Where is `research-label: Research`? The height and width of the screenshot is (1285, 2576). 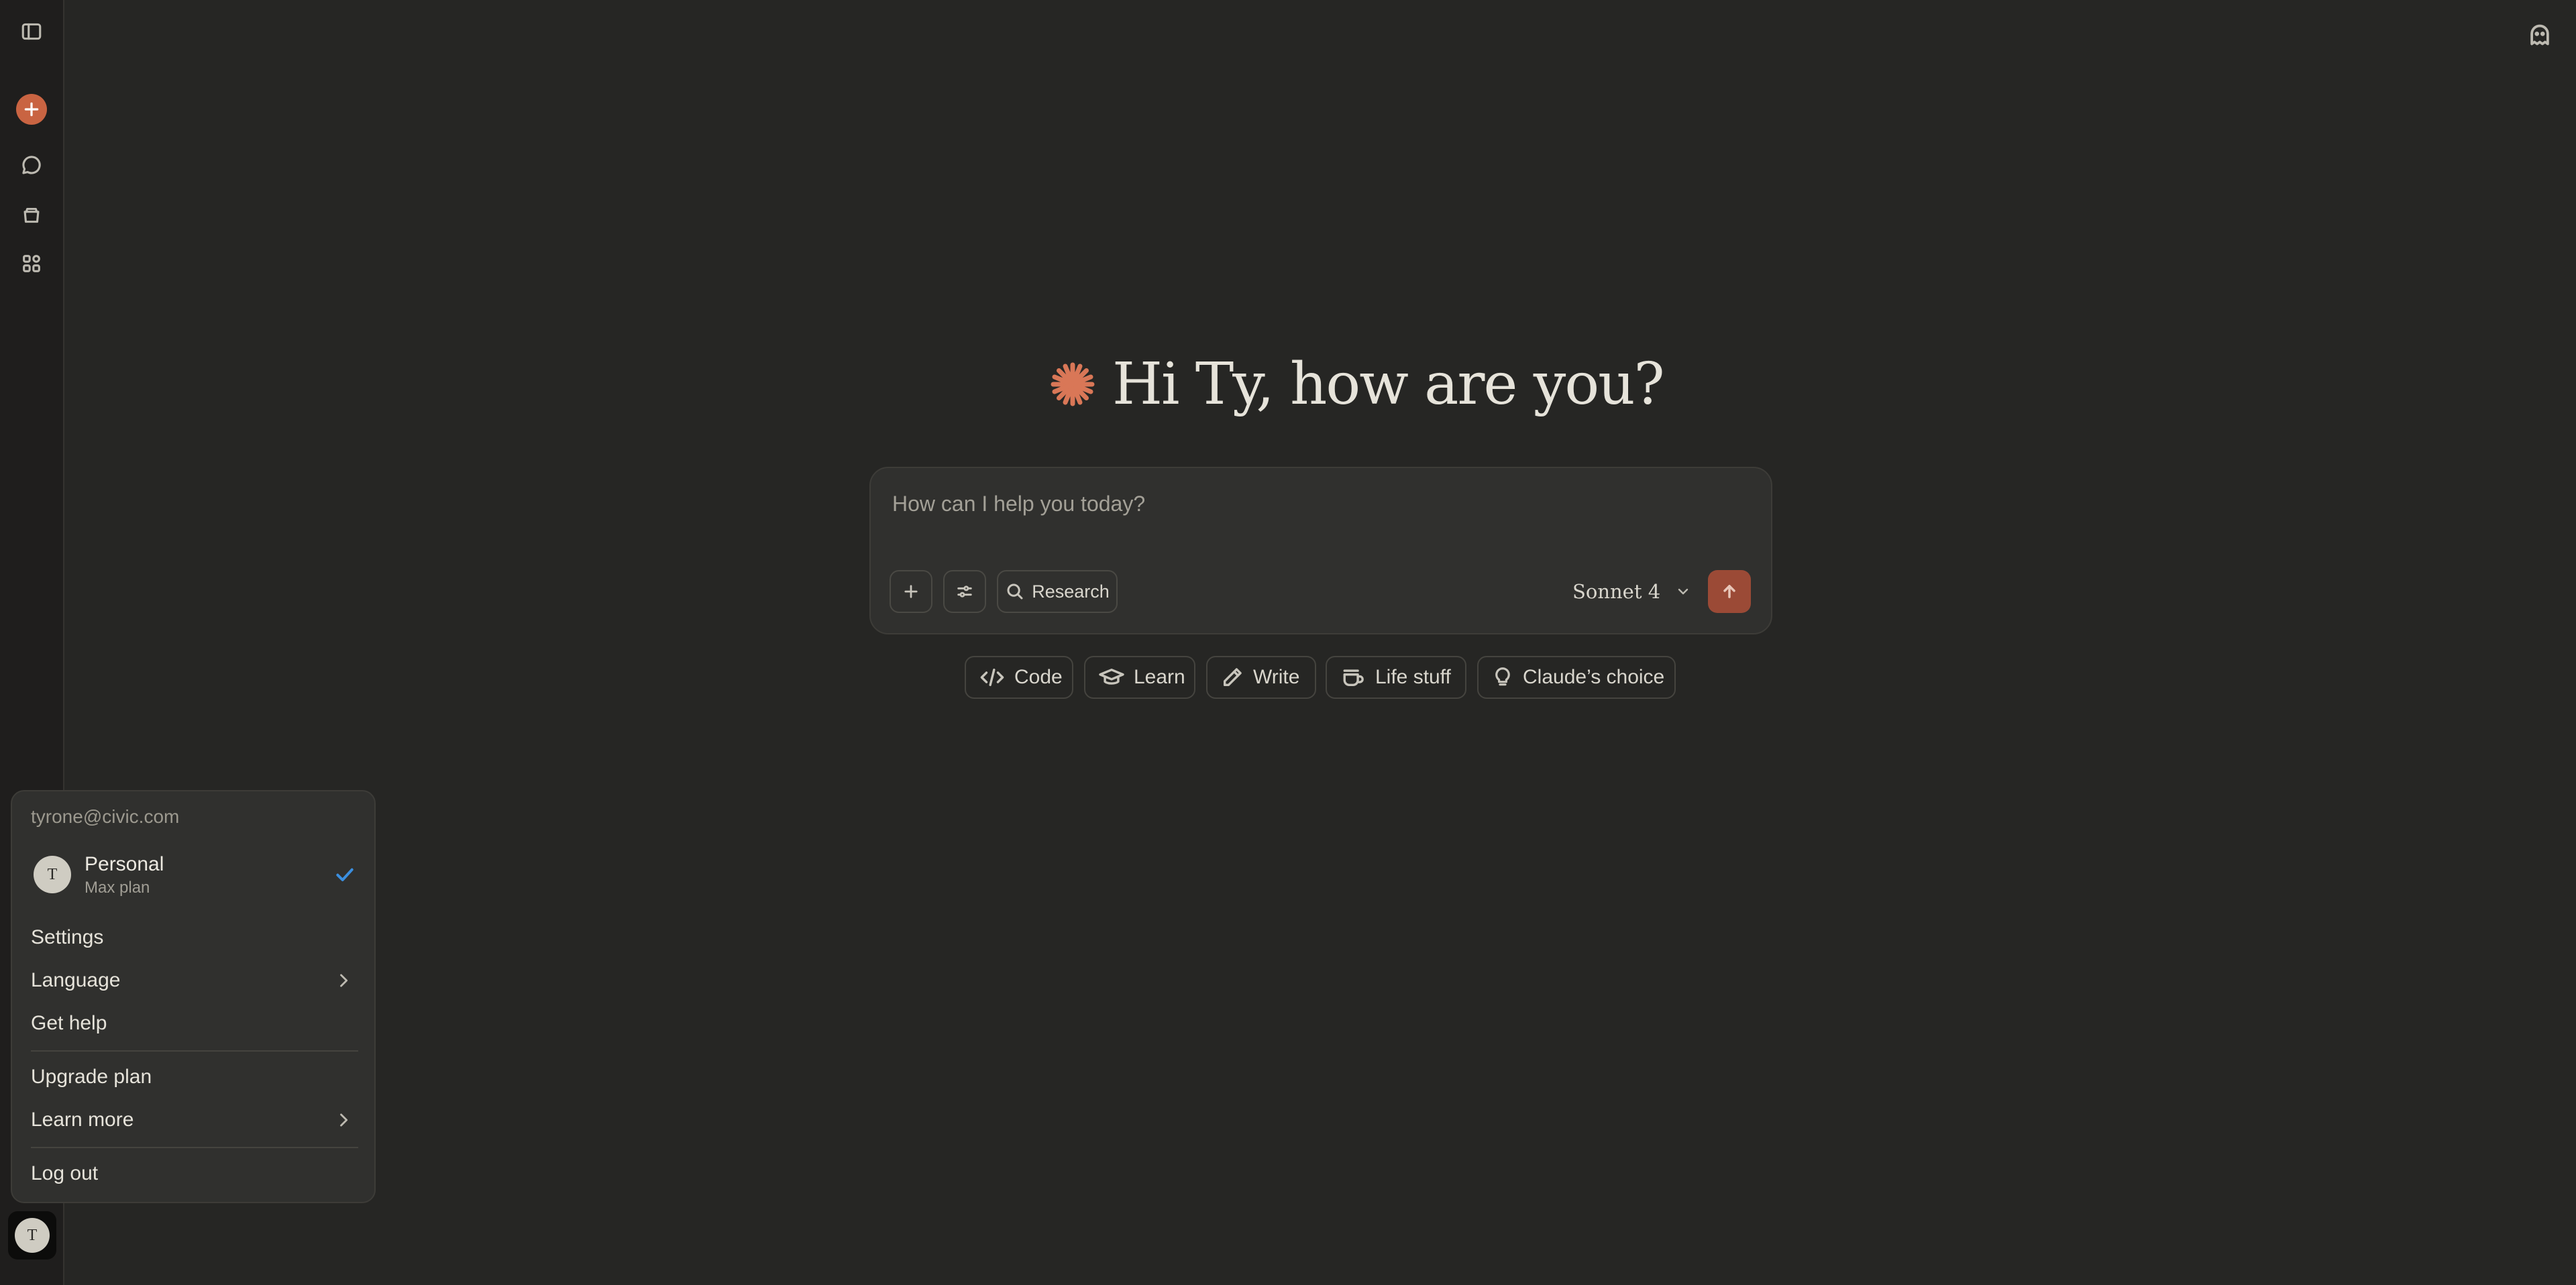
research-label: Research is located at coordinates (1071, 591).